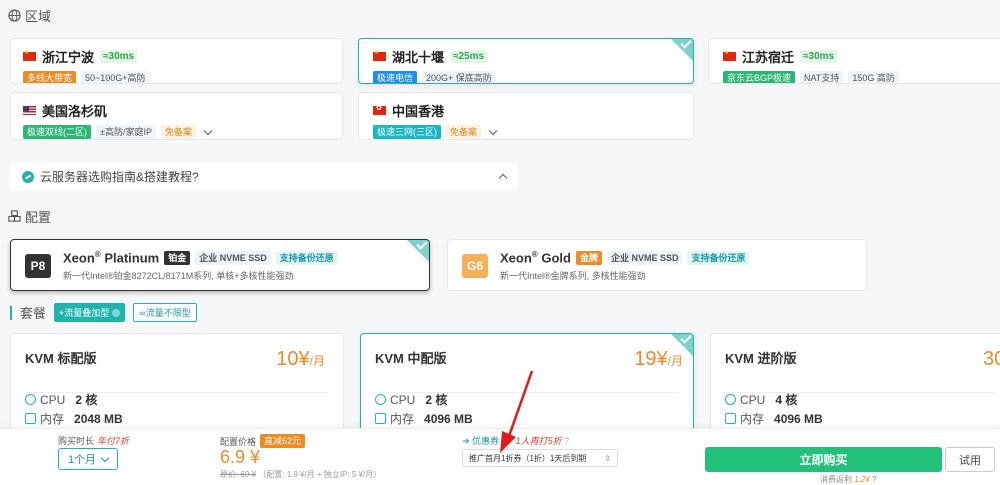 The image size is (1000, 485). Describe the element at coordinates (29, 216) in the screenshot. I see `config-section-title: 配置` at that location.